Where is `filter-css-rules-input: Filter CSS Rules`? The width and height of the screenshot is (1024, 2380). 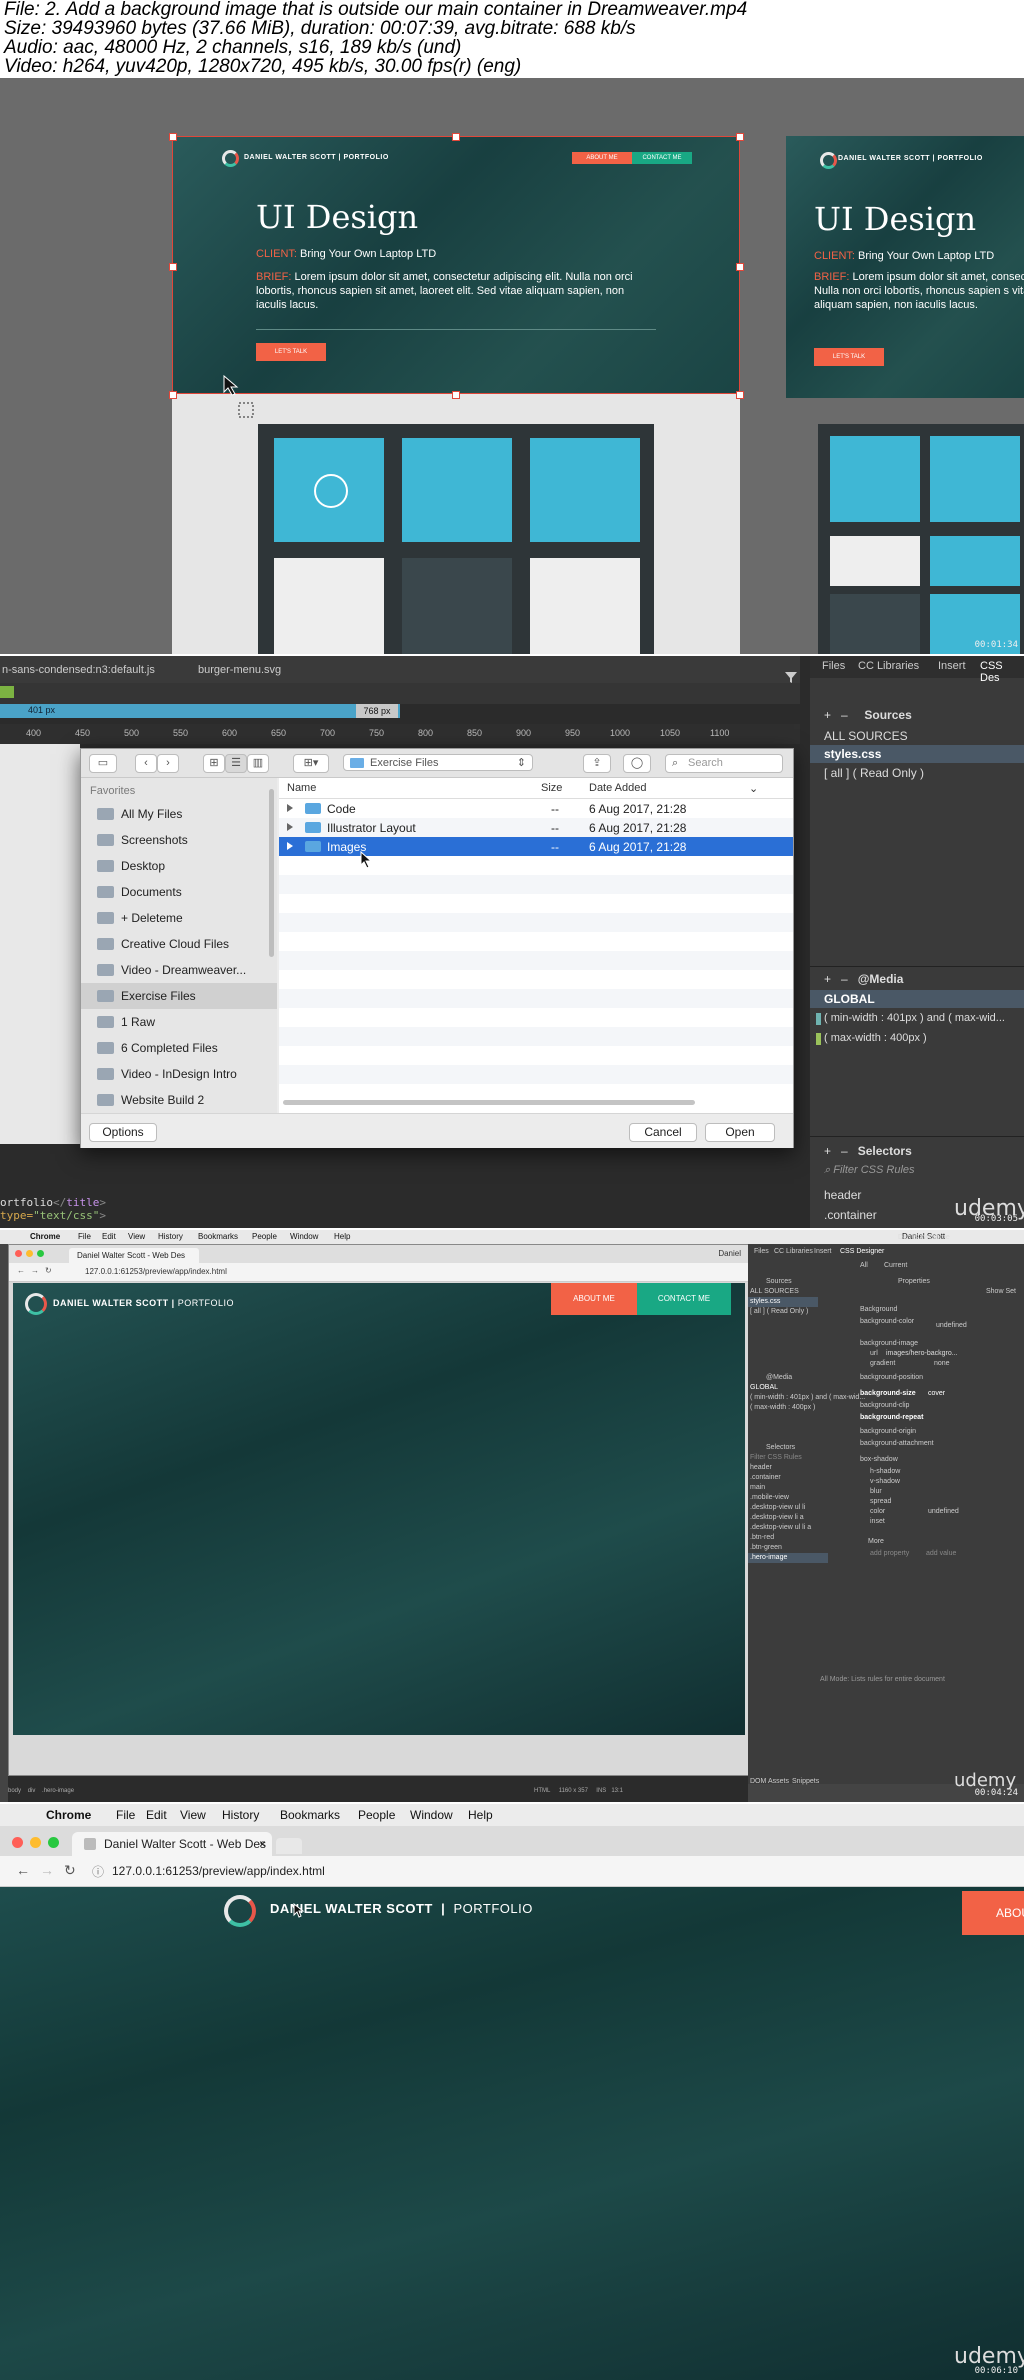
filter-css-rules-input: Filter CSS Rules is located at coordinates (776, 1457).